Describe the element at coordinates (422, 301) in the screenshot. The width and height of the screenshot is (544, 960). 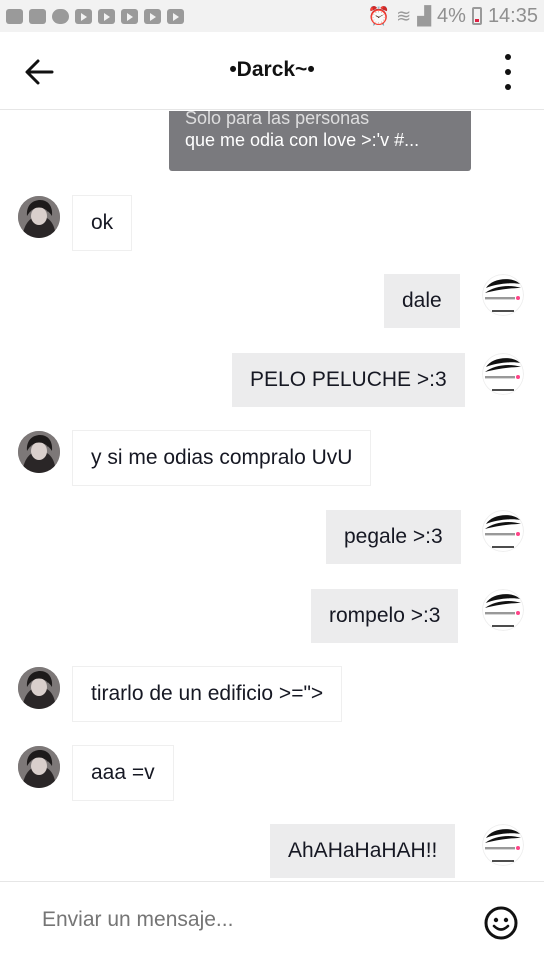
I see `message-bubble: dale` at that location.